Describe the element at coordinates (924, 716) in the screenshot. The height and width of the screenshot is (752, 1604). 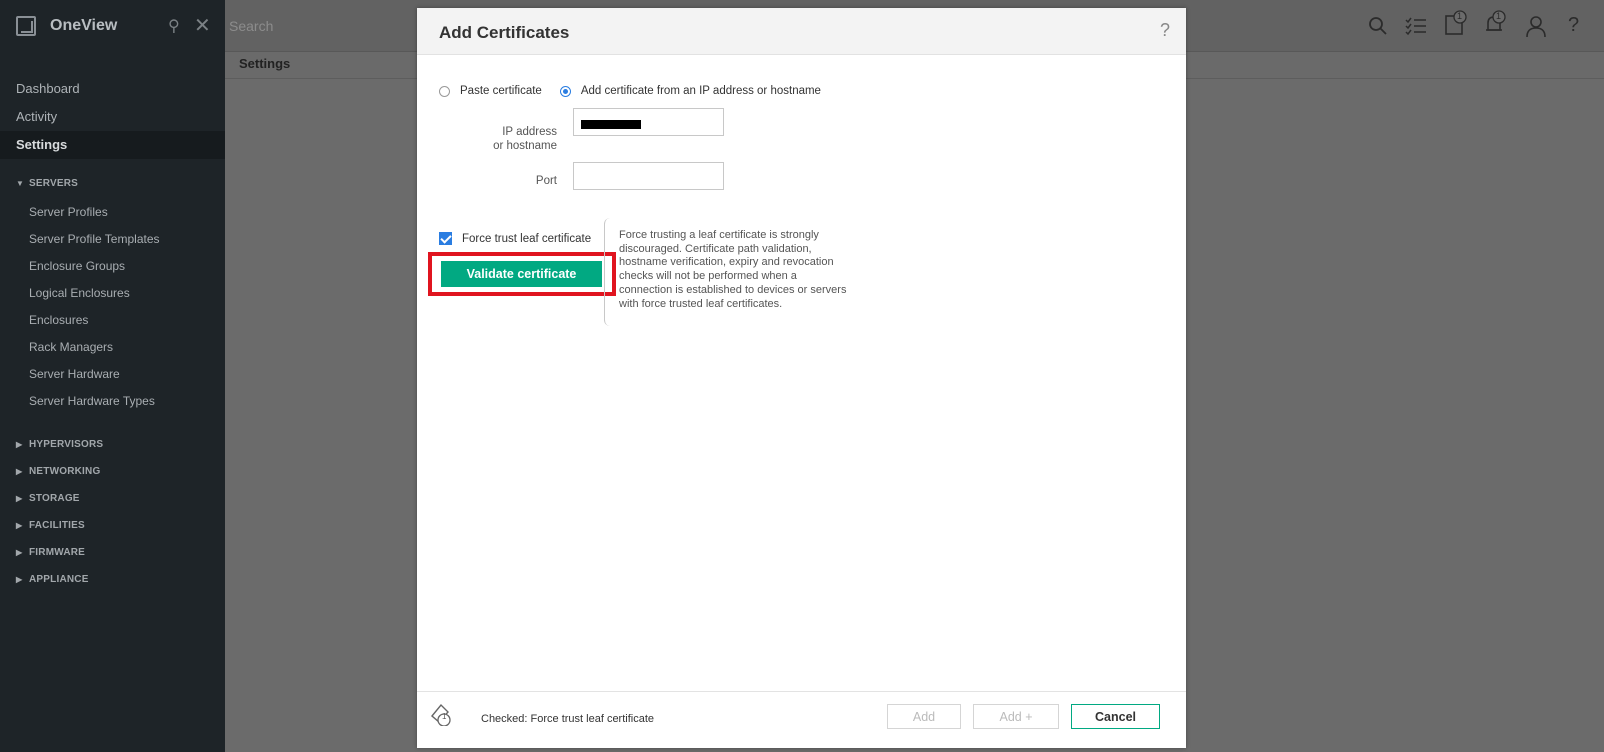
I see `add-button: Add` at that location.